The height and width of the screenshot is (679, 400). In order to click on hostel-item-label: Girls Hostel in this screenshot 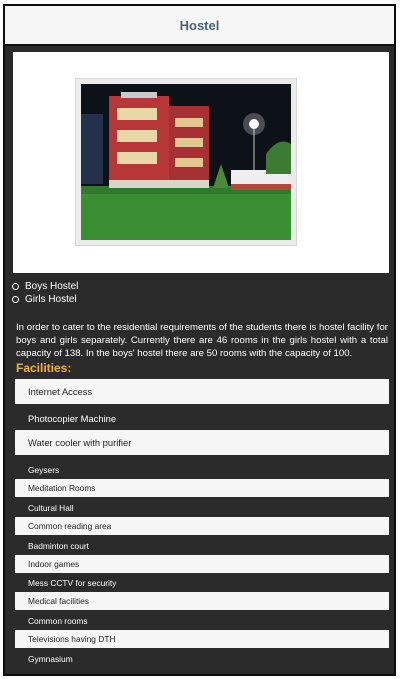, I will do `click(51, 299)`.